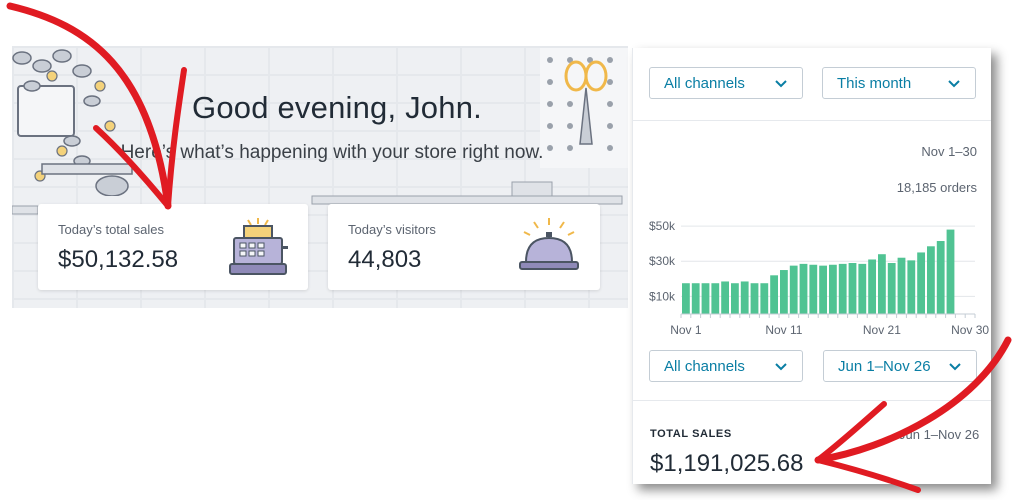 The image size is (1018, 500). What do you see at coordinates (662, 226) in the screenshot?
I see `y-tick-label: $50k` at bounding box center [662, 226].